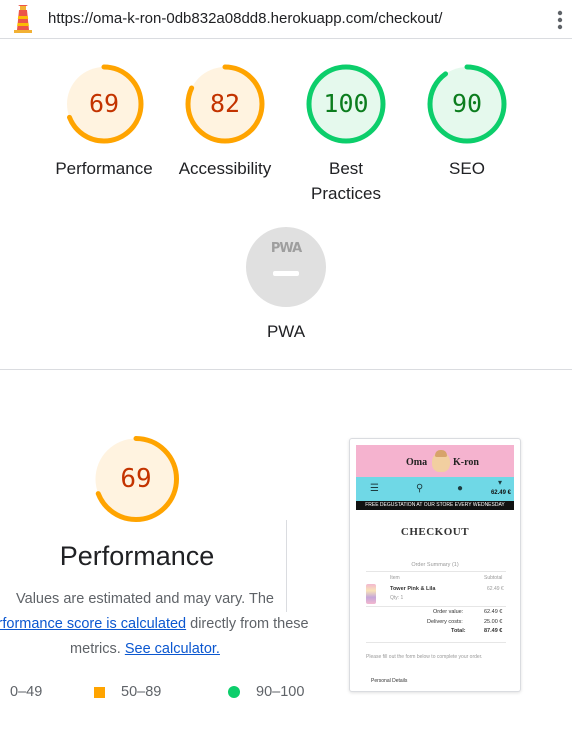 This screenshot has height=737, width=572. I want to click on thumb-col-subtotal: Subtotal, so click(493, 578).